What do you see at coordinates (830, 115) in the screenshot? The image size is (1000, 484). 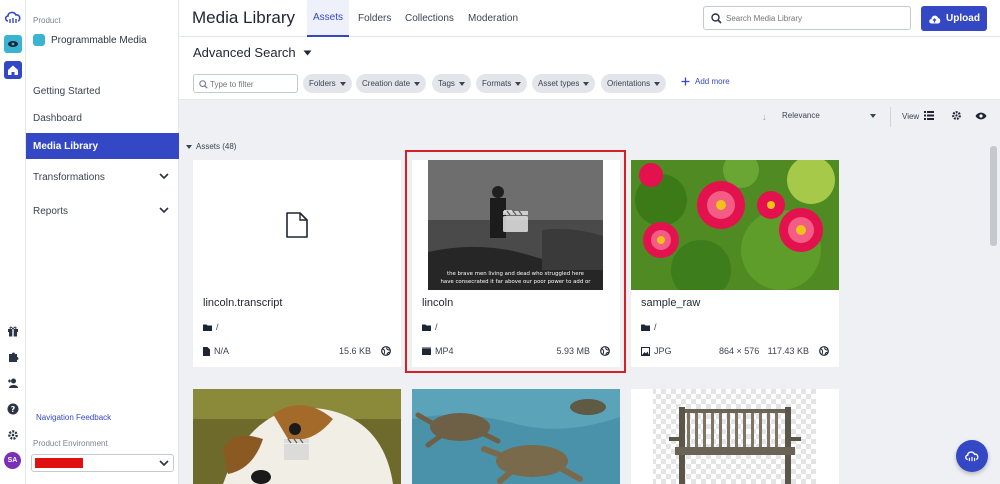 I see `sort-select: Relevance` at bounding box center [830, 115].